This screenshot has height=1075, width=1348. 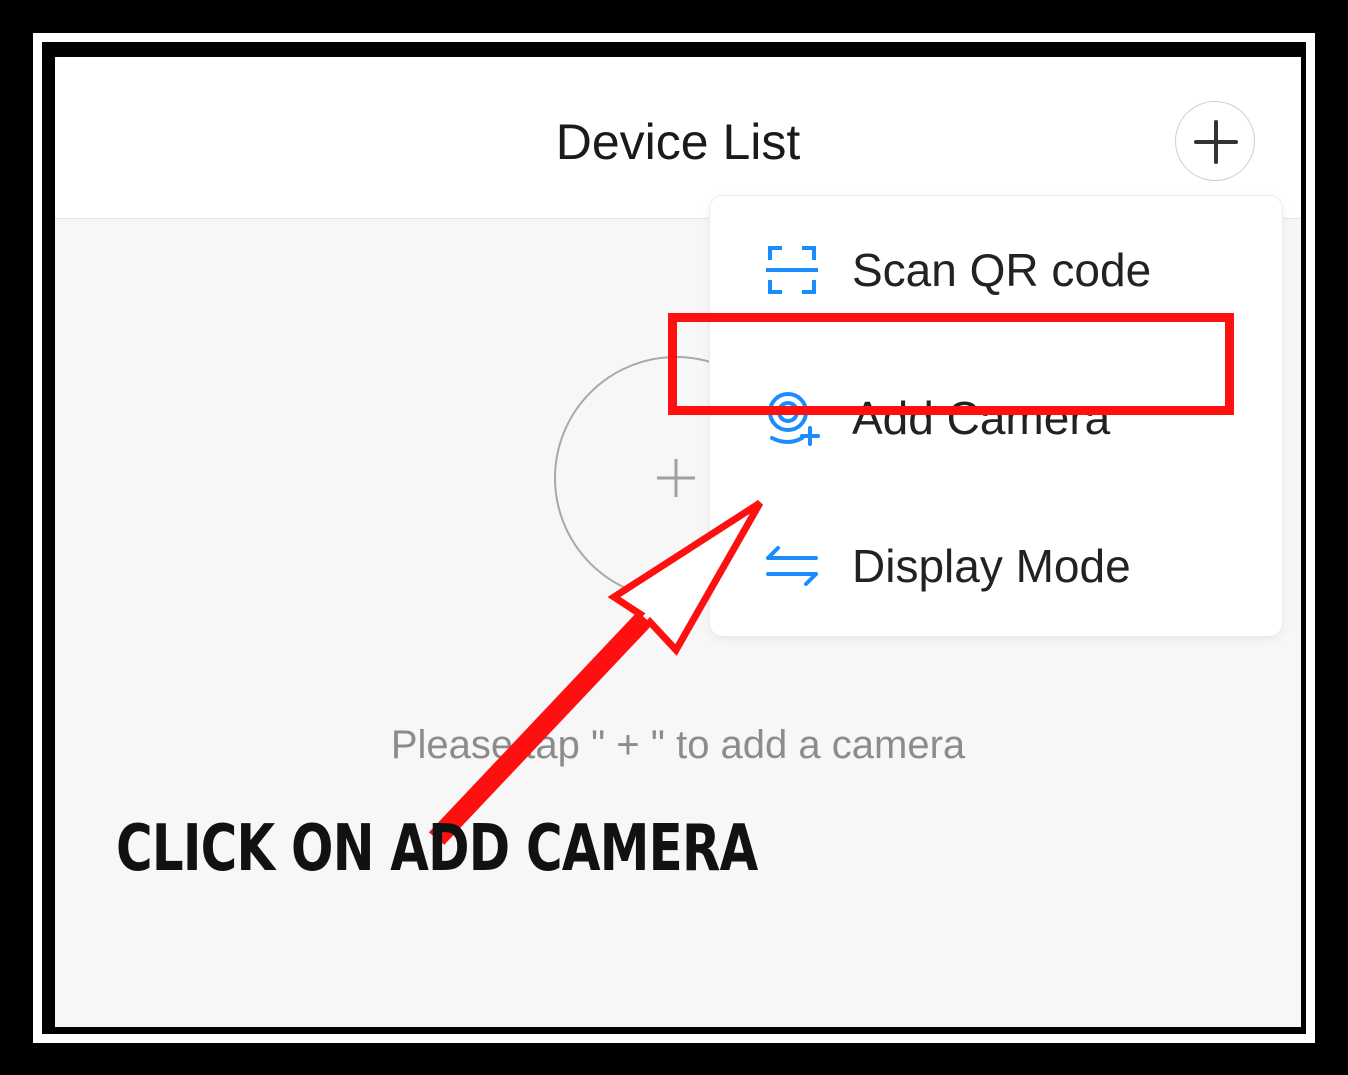 What do you see at coordinates (596, 672) in the screenshot?
I see `annotation-arrow` at bounding box center [596, 672].